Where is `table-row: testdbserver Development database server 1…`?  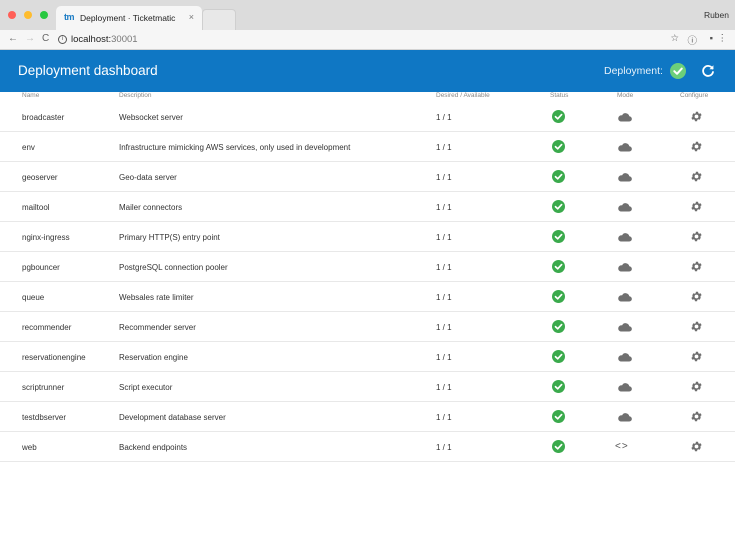 table-row: testdbserver Development database server 1… is located at coordinates (367, 417).